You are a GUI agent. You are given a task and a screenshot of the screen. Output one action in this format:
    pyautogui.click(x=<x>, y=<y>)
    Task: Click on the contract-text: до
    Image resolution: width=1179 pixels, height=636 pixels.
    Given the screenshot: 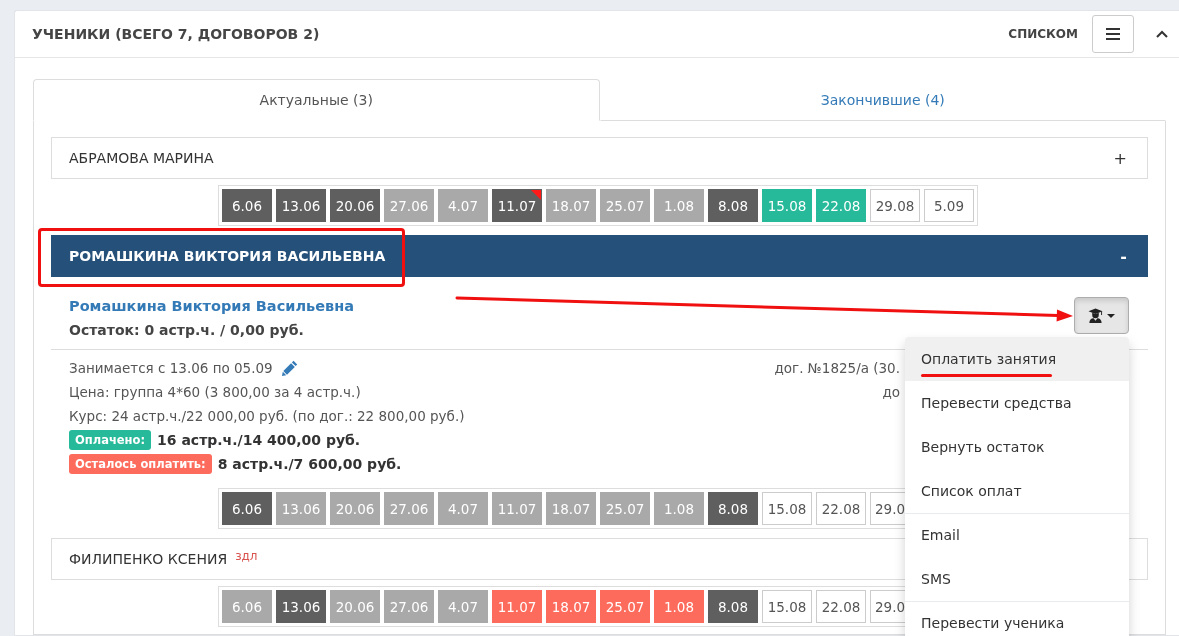 What is the action you would take?
    pyautogui.click(x=891, y=392)
    